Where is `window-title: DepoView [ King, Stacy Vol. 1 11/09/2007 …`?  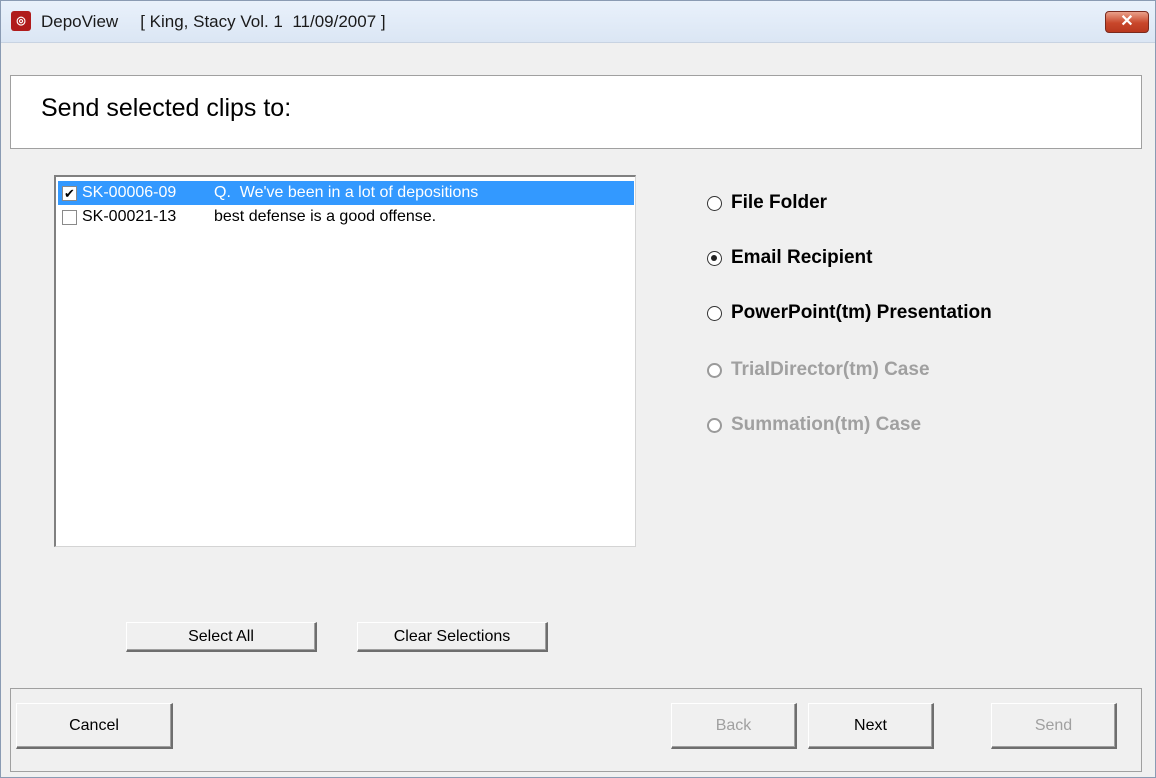
window-title: DepoView [ King, Stacy Vol. 1 11/09/2007 … is located at coordinates (213, 22).